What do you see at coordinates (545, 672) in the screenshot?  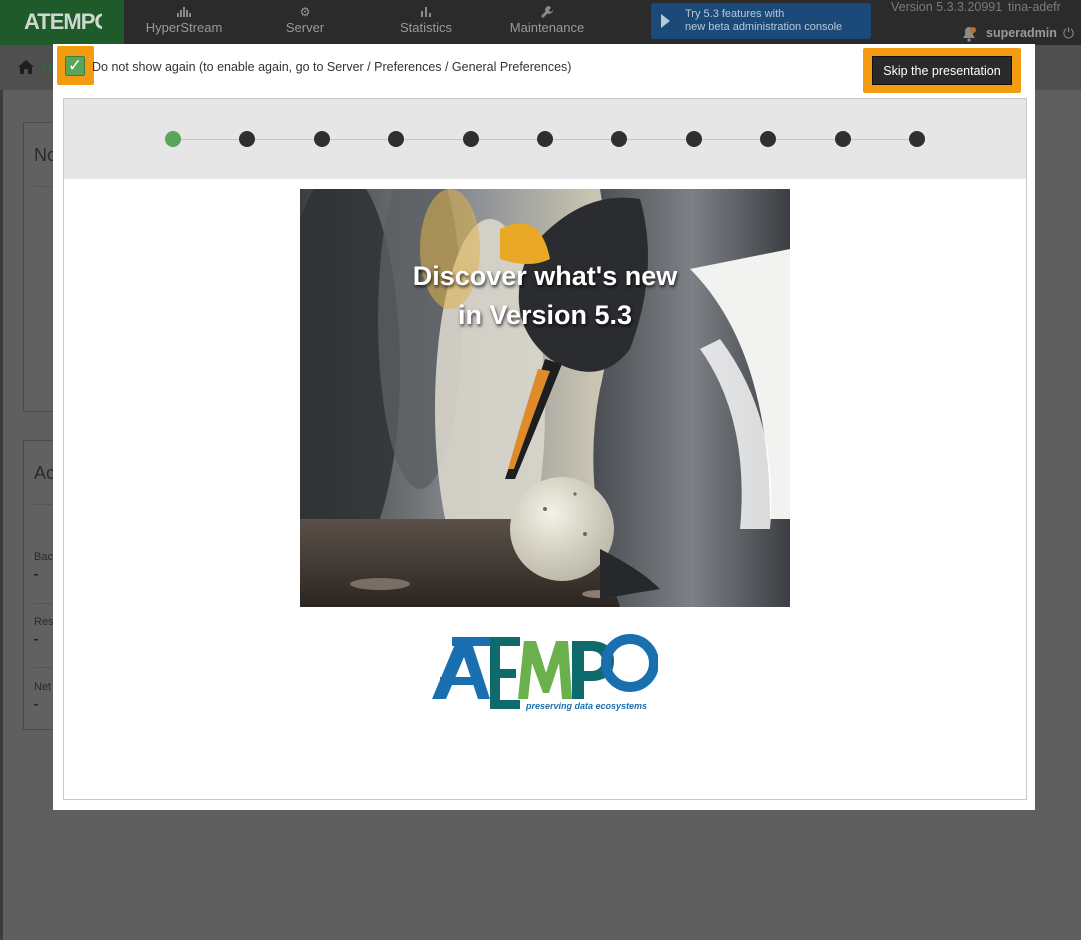 I see `atempo-brand-logo: preserving data ecosystems` at bounding box center [545, 672].